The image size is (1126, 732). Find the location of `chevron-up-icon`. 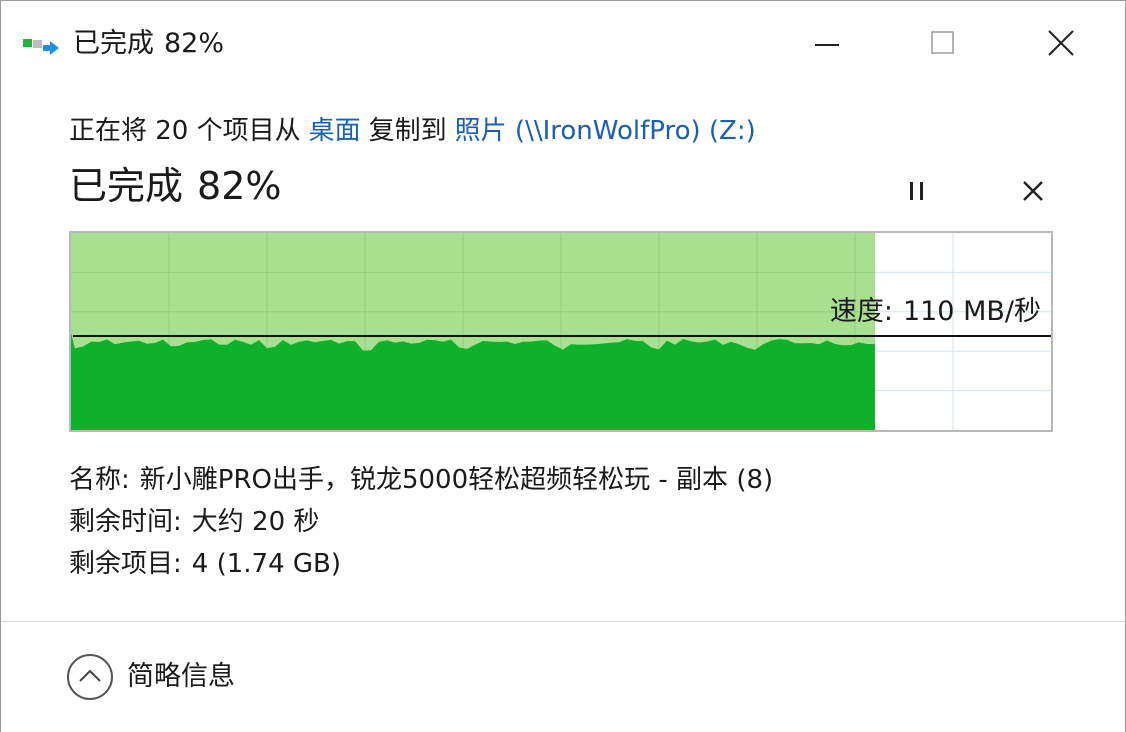

chevron-up-icon is located at coordinates (90, 675).